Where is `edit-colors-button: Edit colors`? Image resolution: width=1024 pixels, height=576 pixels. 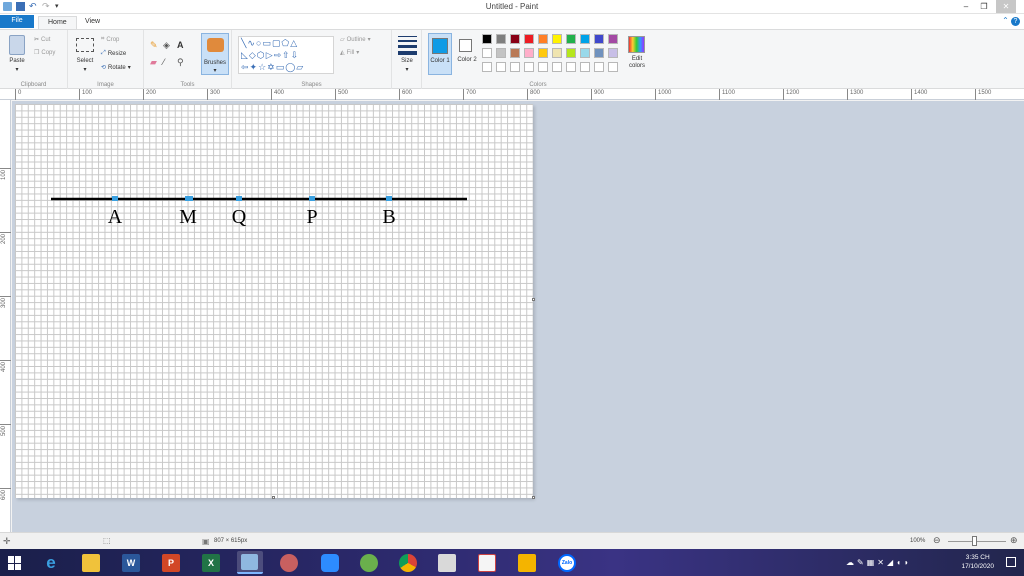
edit-colors-button: Edit colors is located at coordinates (637, 54).